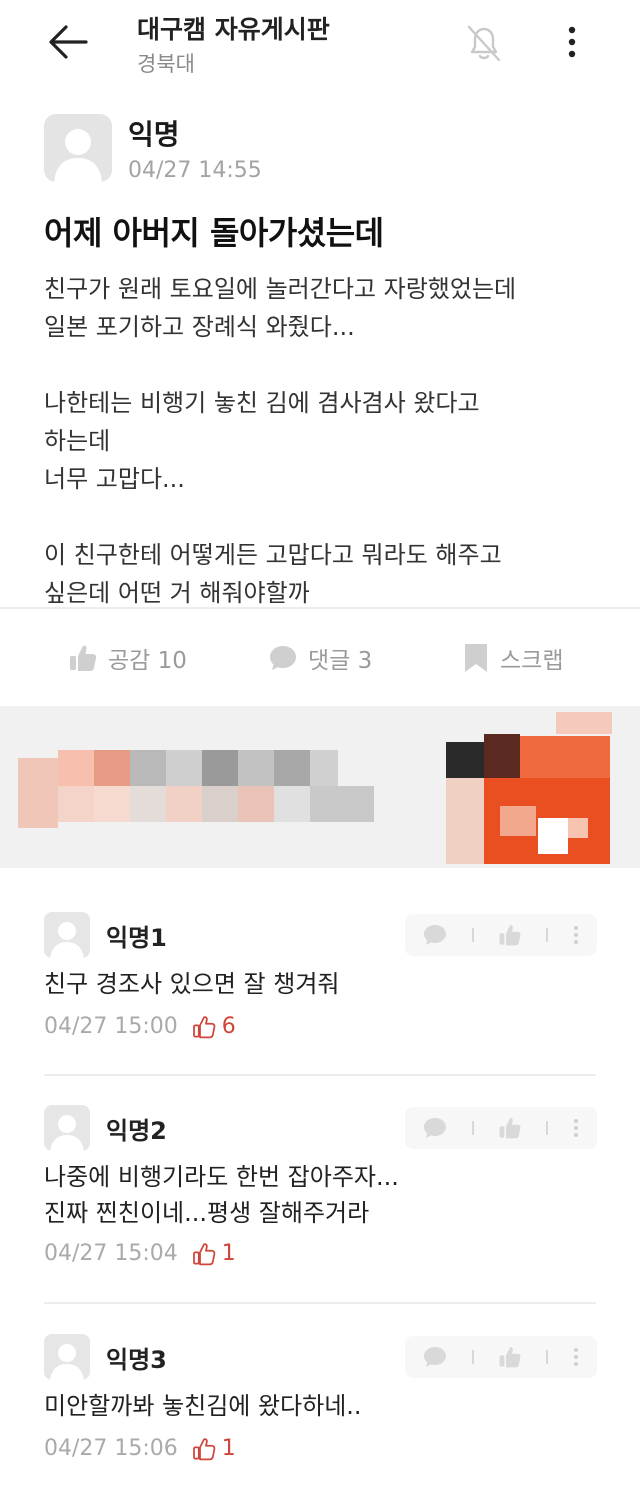 The width and height of the screenshot is (640, 1508). Describe the element at coordinates (283, 658) in the screenshot. I see `speech-bubble-icon` at that location.